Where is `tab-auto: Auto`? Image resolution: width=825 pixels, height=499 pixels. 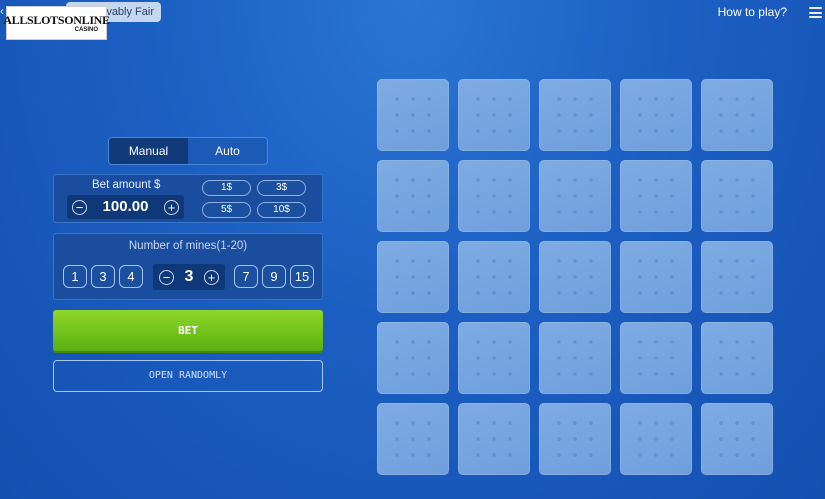
tab-auto: Auto is located at coordinates (227, 151).